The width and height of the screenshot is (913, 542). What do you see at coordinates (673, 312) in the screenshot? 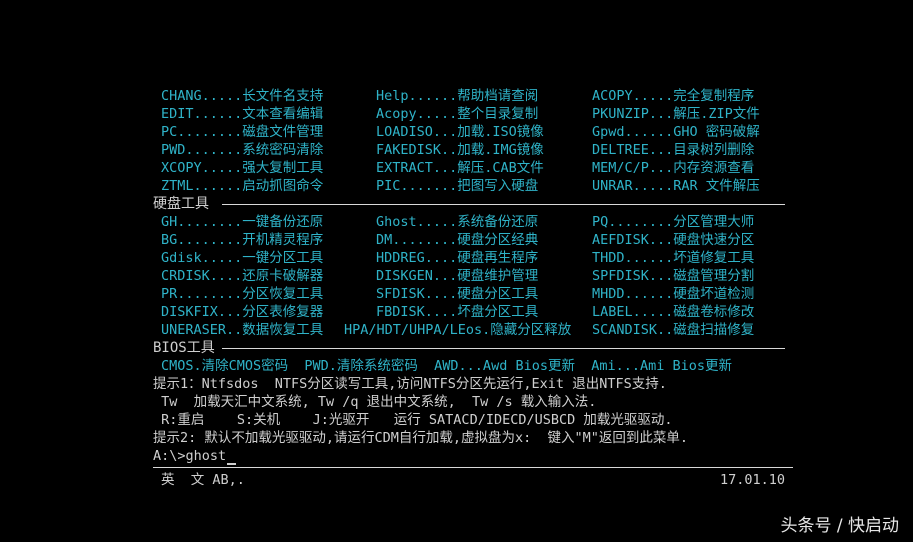
I see `menu-item-label: LABEL.....磁盘卷标修改` at bounding box center [673, 312].